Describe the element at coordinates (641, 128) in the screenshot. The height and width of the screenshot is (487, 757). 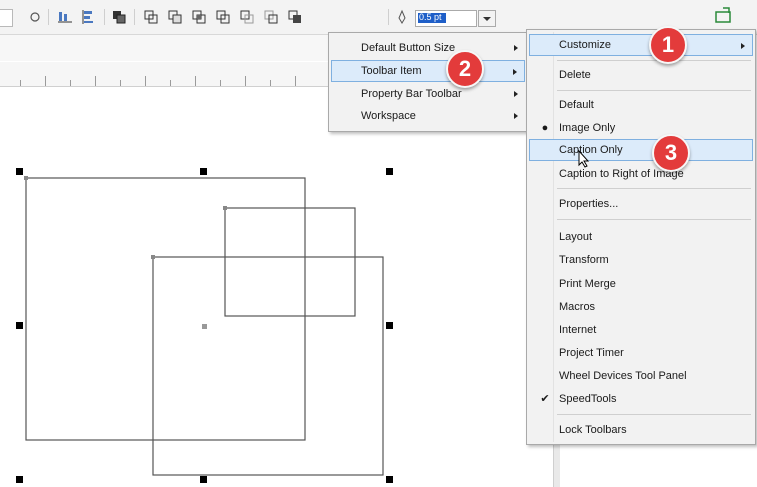
I see `menu-item-image-only: ● Image Only` at that location.